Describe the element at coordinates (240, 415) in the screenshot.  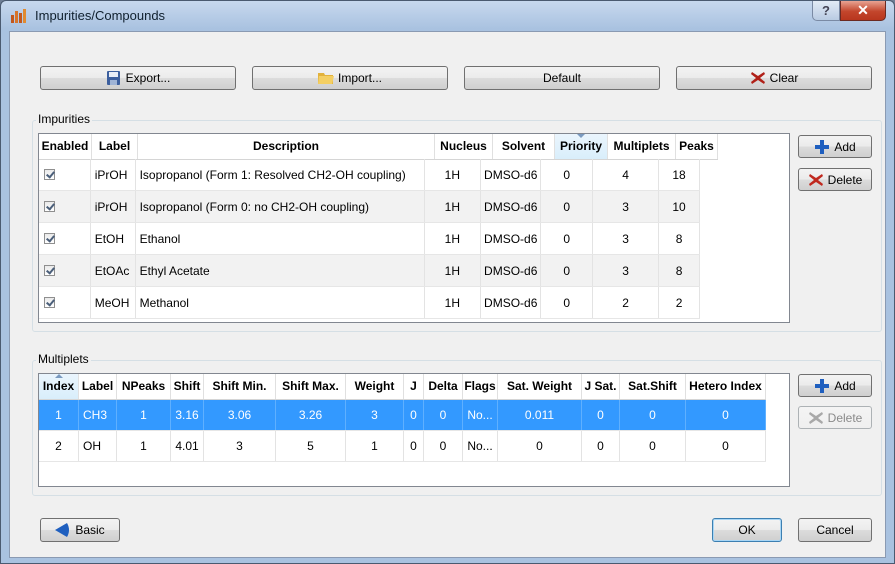
I see `multiplet-cell: 3.06` at that location.